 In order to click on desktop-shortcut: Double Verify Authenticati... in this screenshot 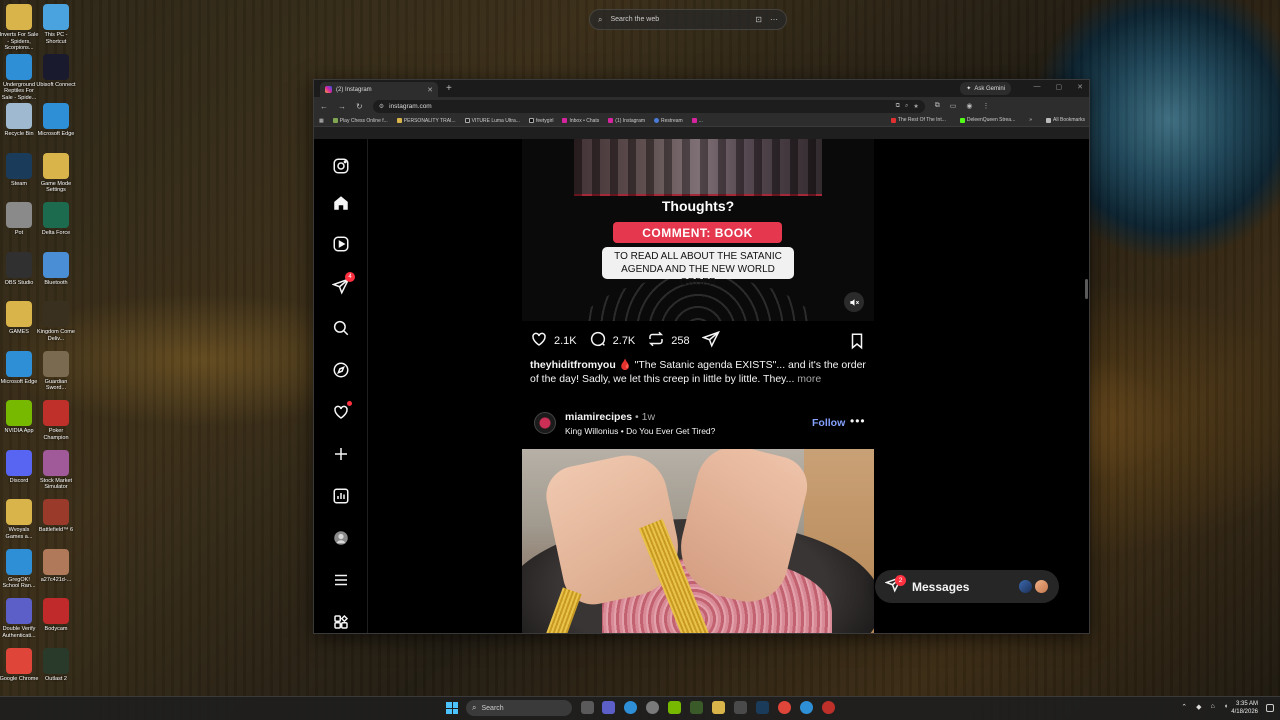, I will do `click(19, 618)`.